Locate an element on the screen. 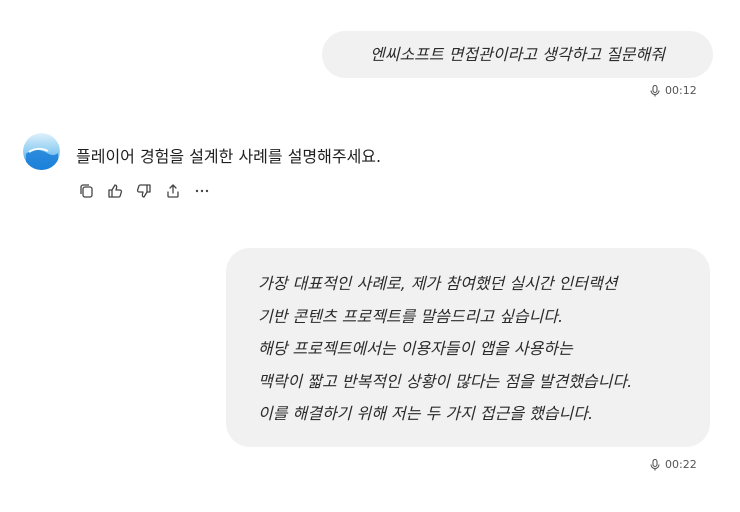 Image resolution: width=740 pixels, height=512 pixels. share-button is located at coordinates (173, 191).